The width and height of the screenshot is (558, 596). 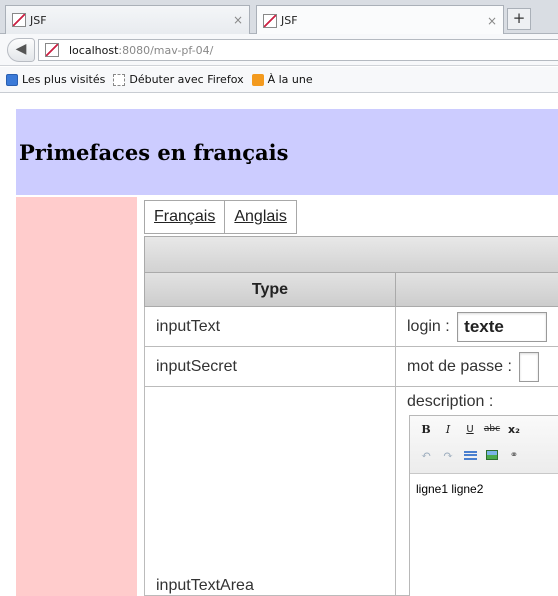 What do you see at coordinates (154, 152) in the screenshot?
I see `page-title: Primefaces en français` at bounding box center [154, 152].